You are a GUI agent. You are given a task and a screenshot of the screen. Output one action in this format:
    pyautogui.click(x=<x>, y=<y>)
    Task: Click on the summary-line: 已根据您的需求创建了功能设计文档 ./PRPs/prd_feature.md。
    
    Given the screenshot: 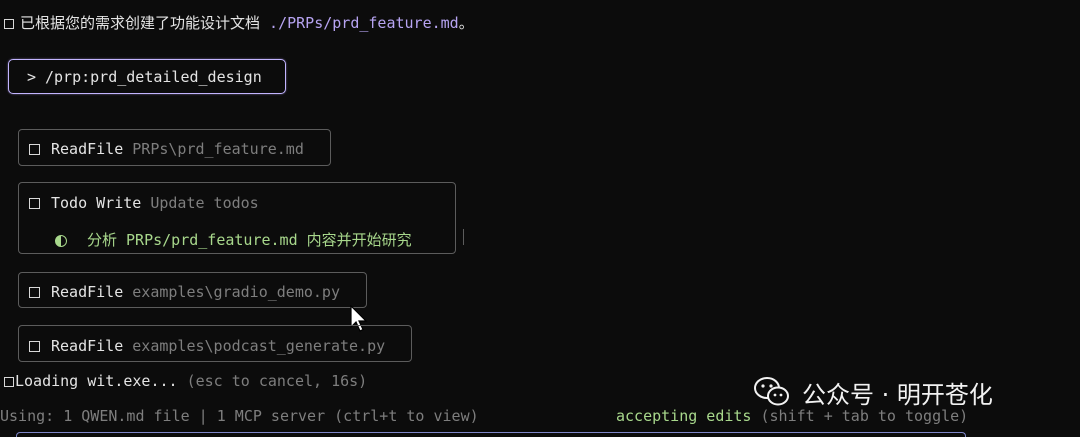 What is the action you would take?
    pyautogui.click(x=239, y=22)
    